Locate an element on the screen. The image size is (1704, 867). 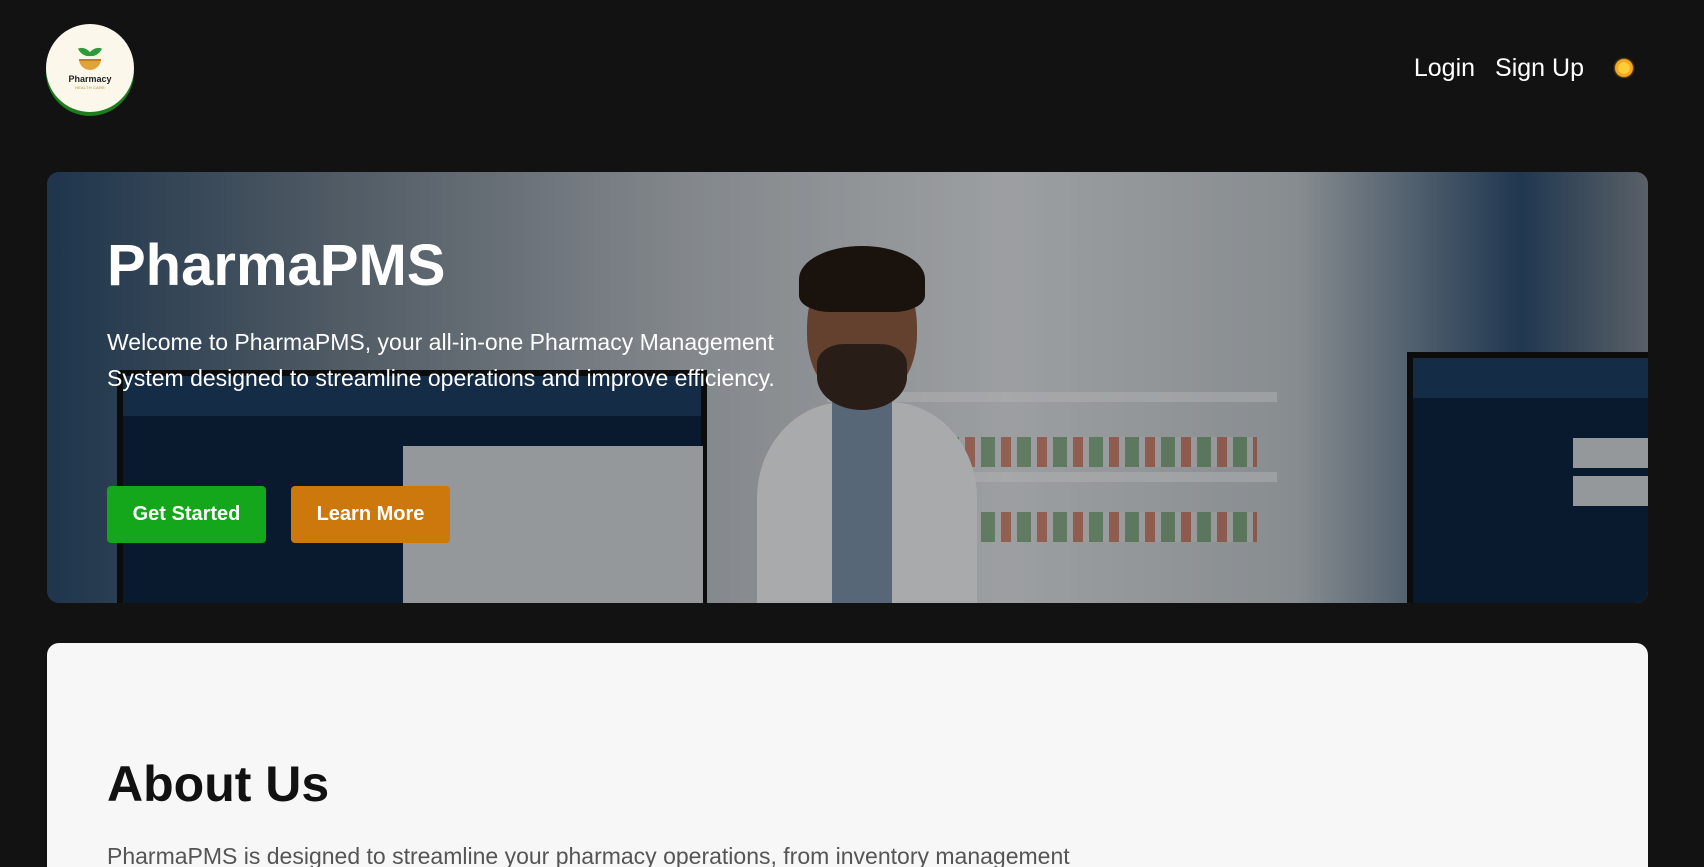
nav-links: Login Sign Up is located at coordinates (1499, 68).